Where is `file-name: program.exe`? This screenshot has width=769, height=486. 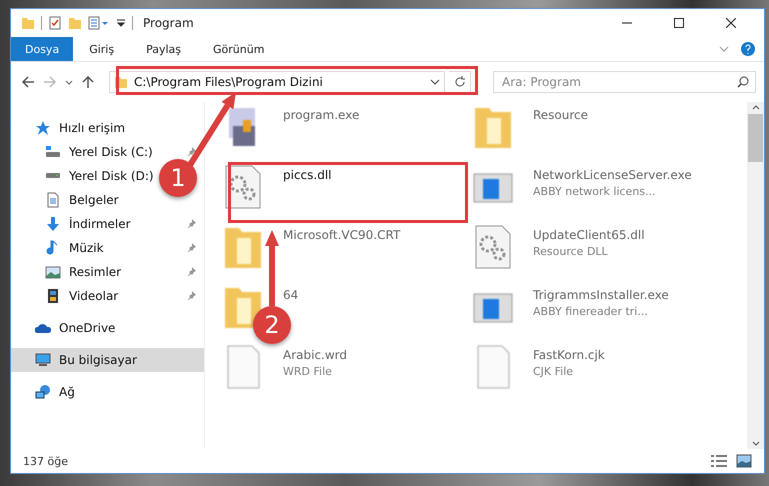
file-name: program.exe is located at coordinates (321, 115).